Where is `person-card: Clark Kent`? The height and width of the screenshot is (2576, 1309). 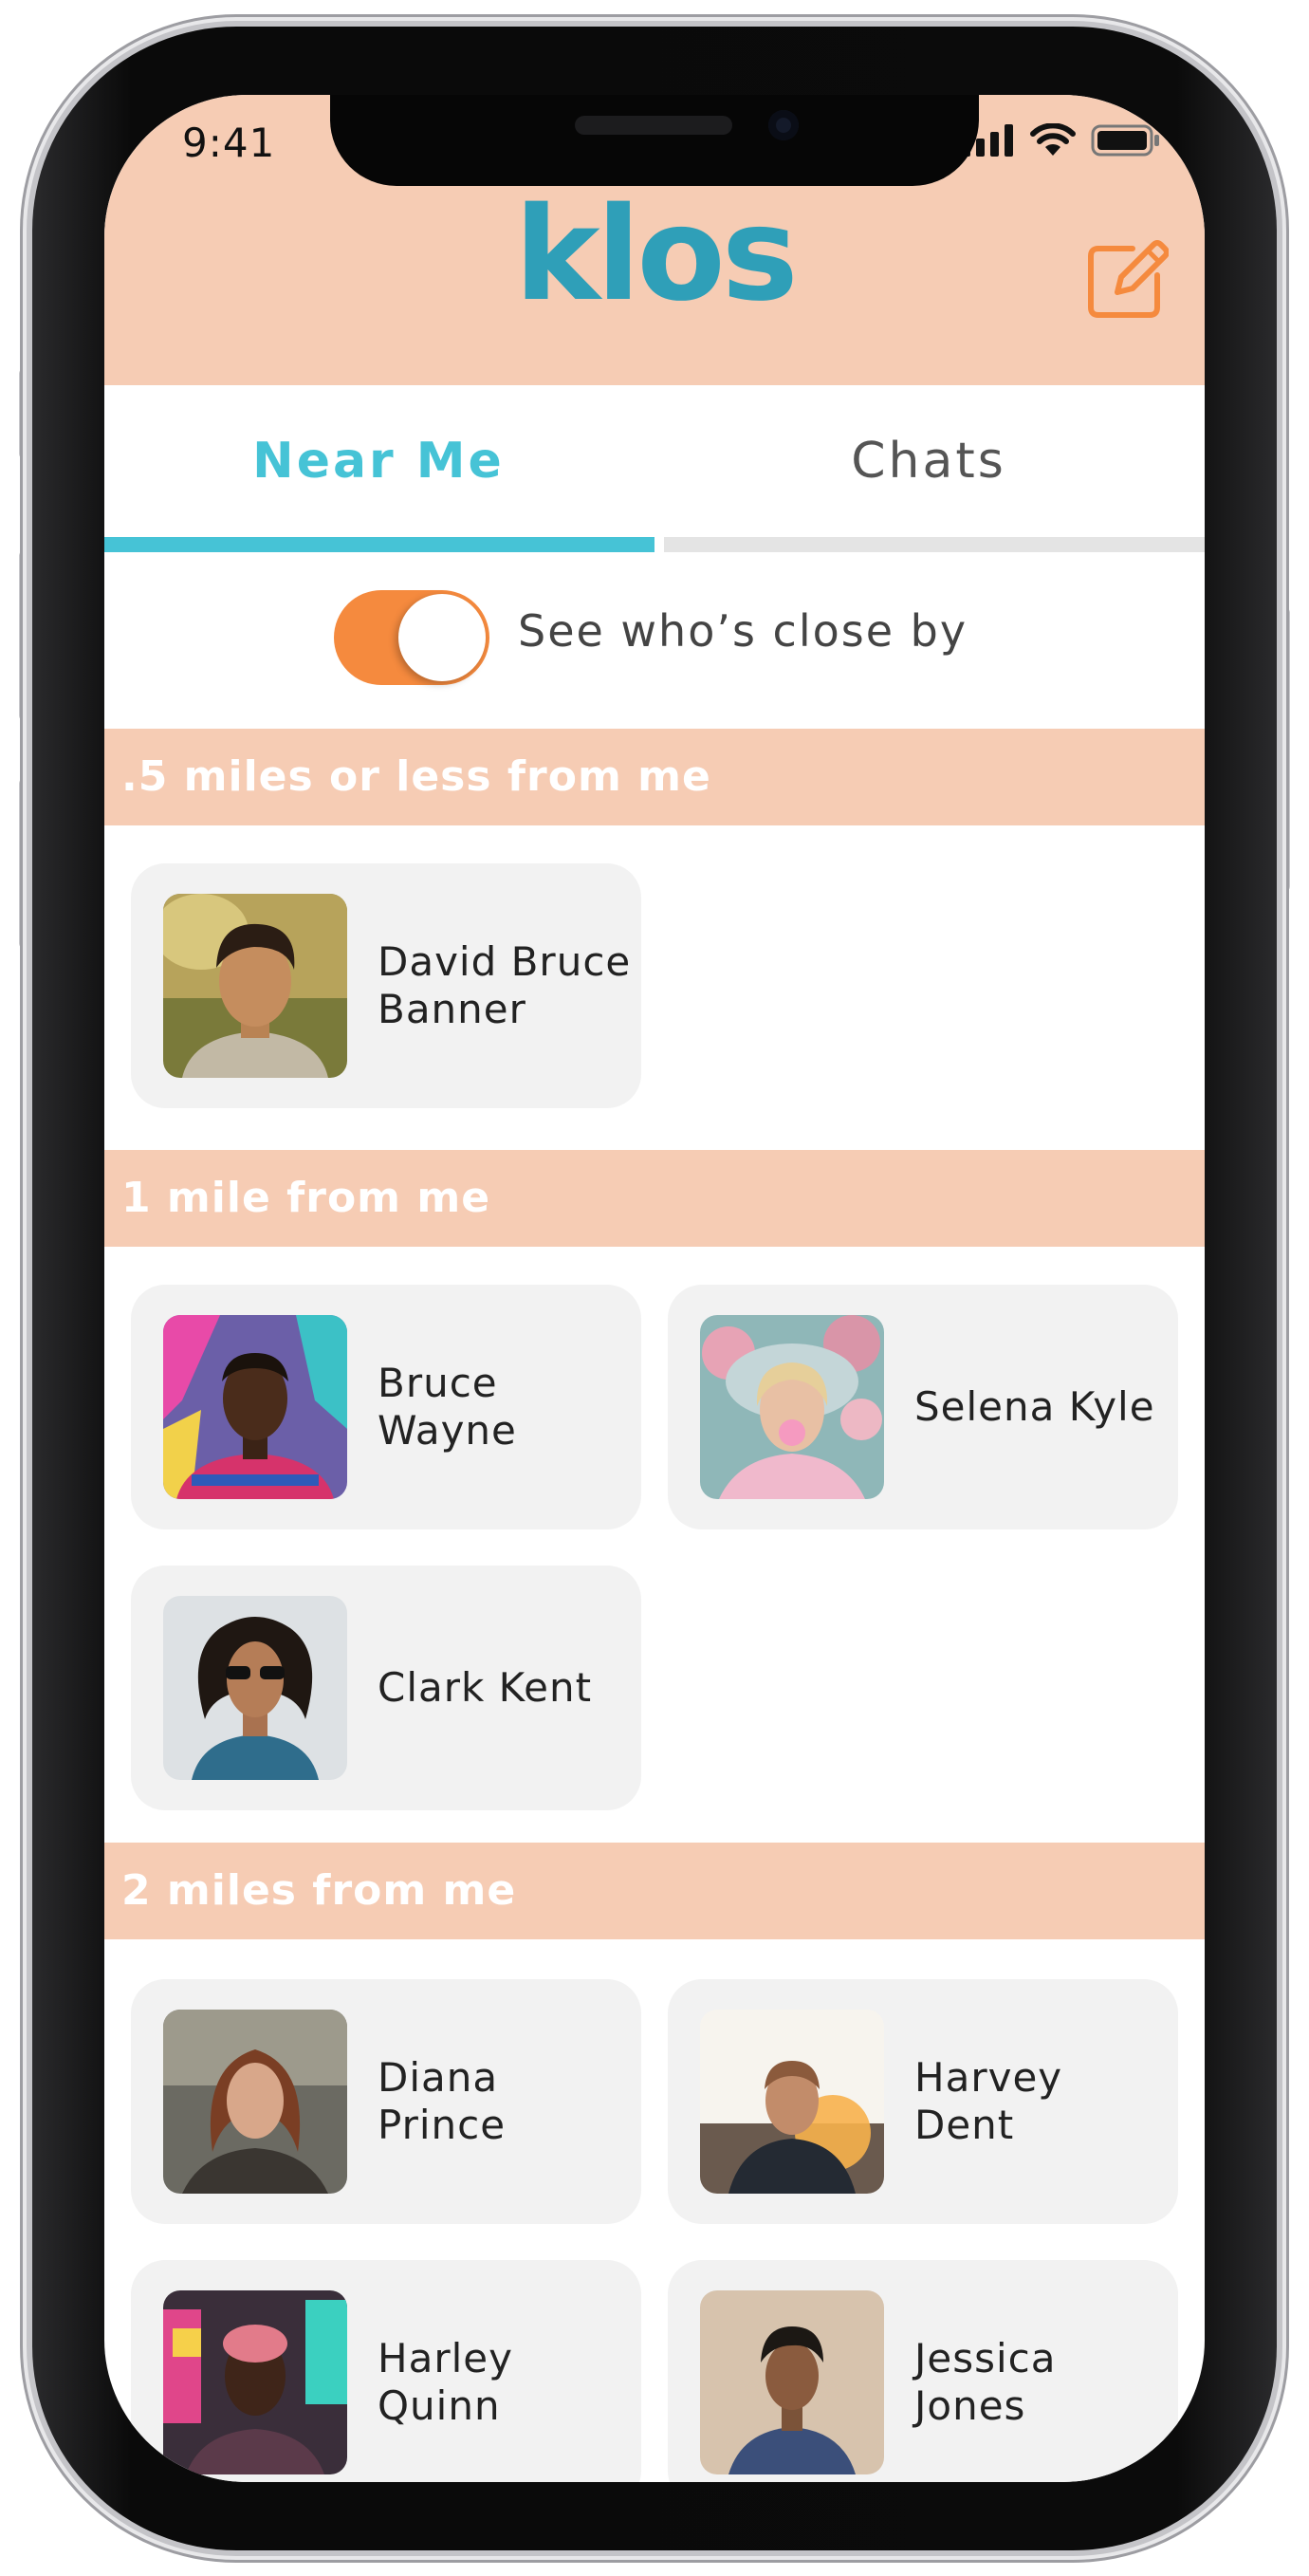 person-card: Clark Kent is located at coordinates (386, 1688).